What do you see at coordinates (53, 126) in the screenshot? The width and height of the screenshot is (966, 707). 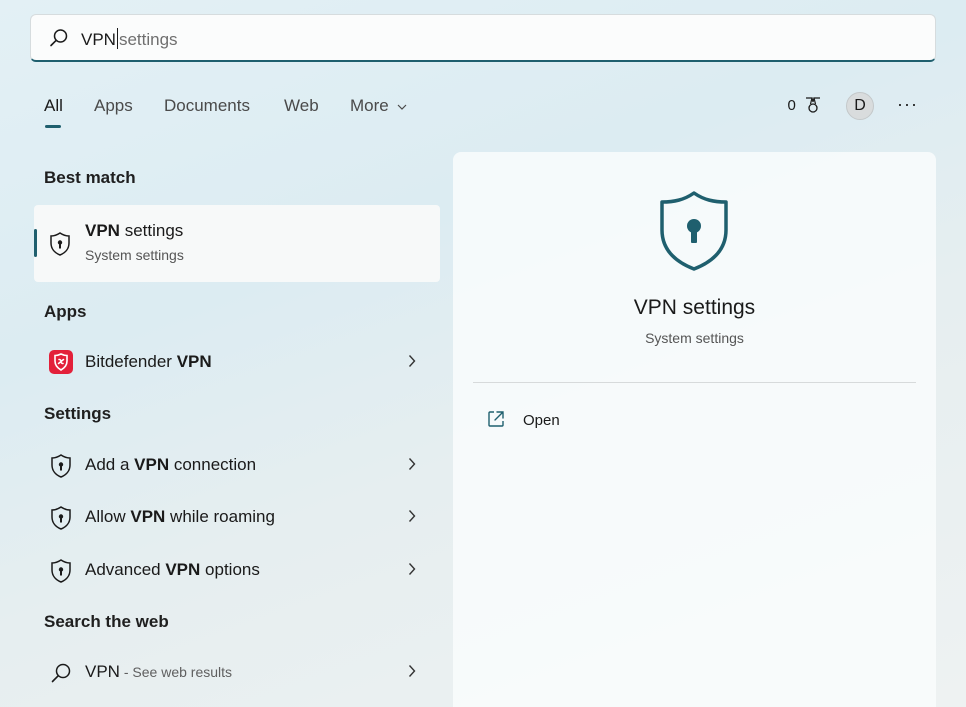 I see `active-tab-indicator` at bounding box center [53, 126].